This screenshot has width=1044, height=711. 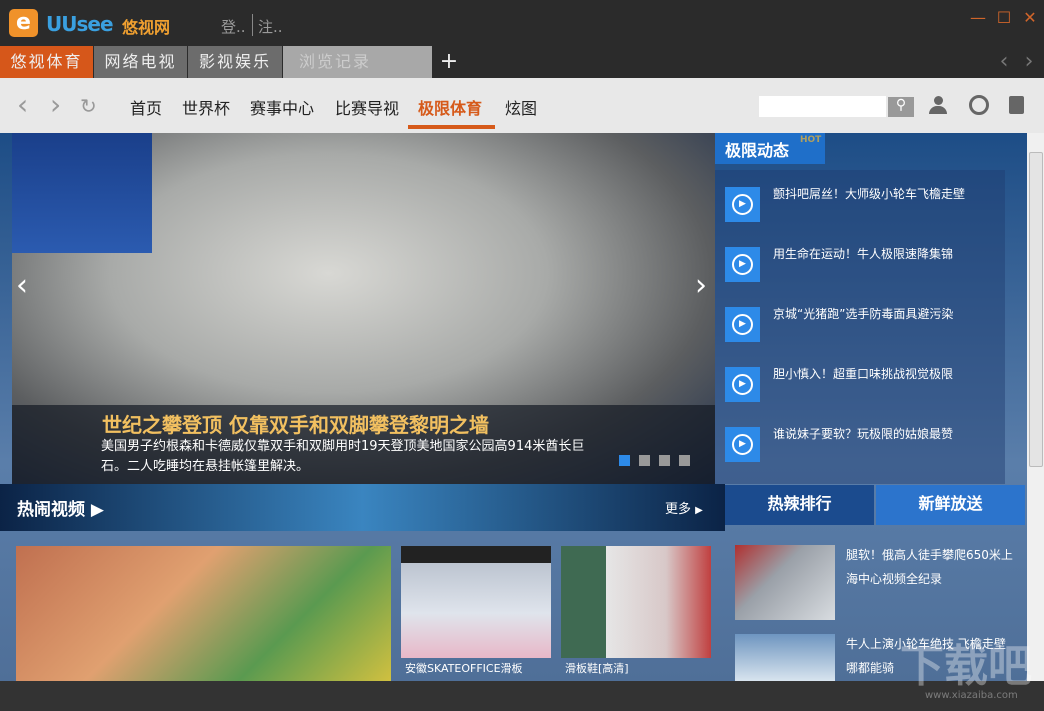 I want to click on hot-videos-header, so click(x=362, y=507).